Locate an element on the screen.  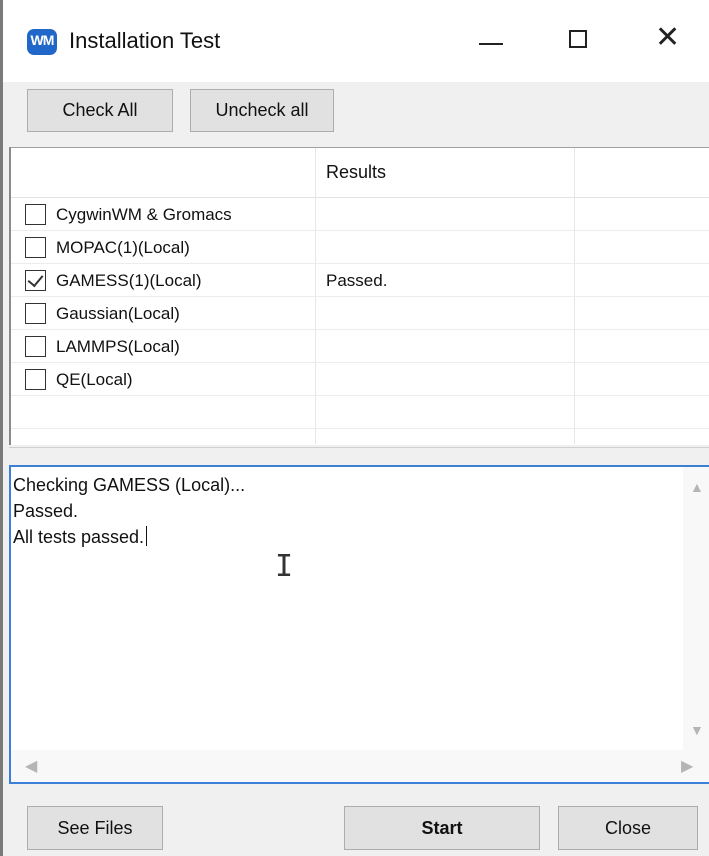
start-button: Start is located at coordinates (442, 828).